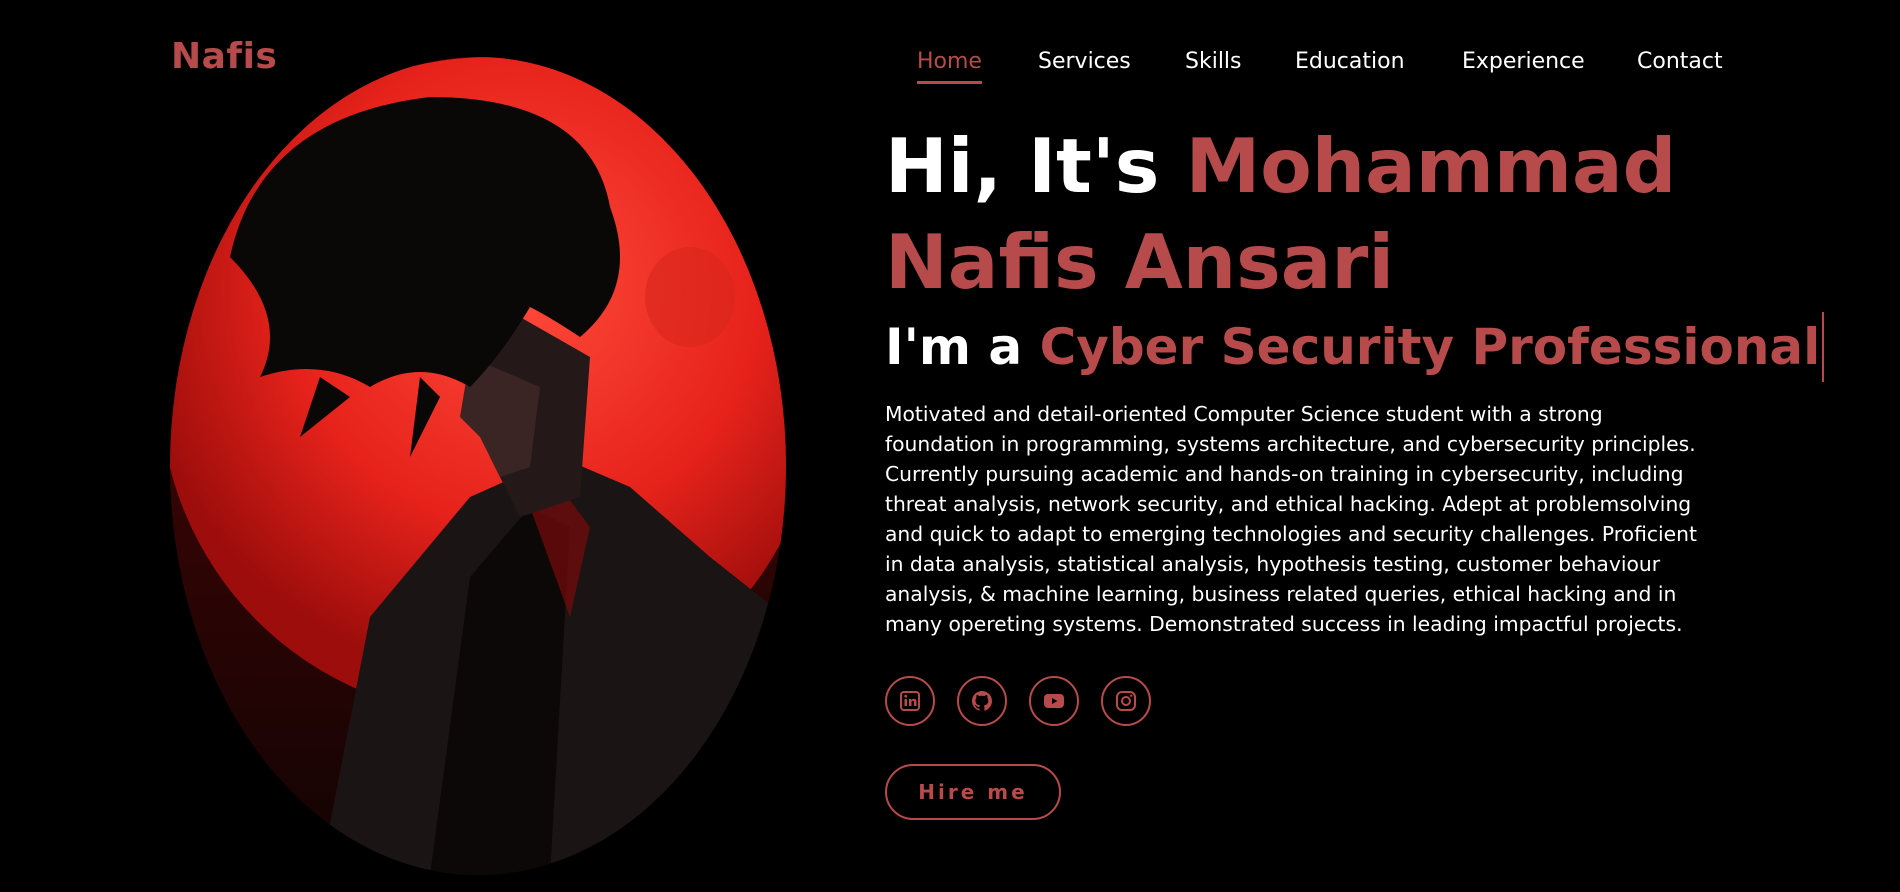 This screenshot has height=892, width=1900. I want to click on instagram-link, so click(1126, 701).